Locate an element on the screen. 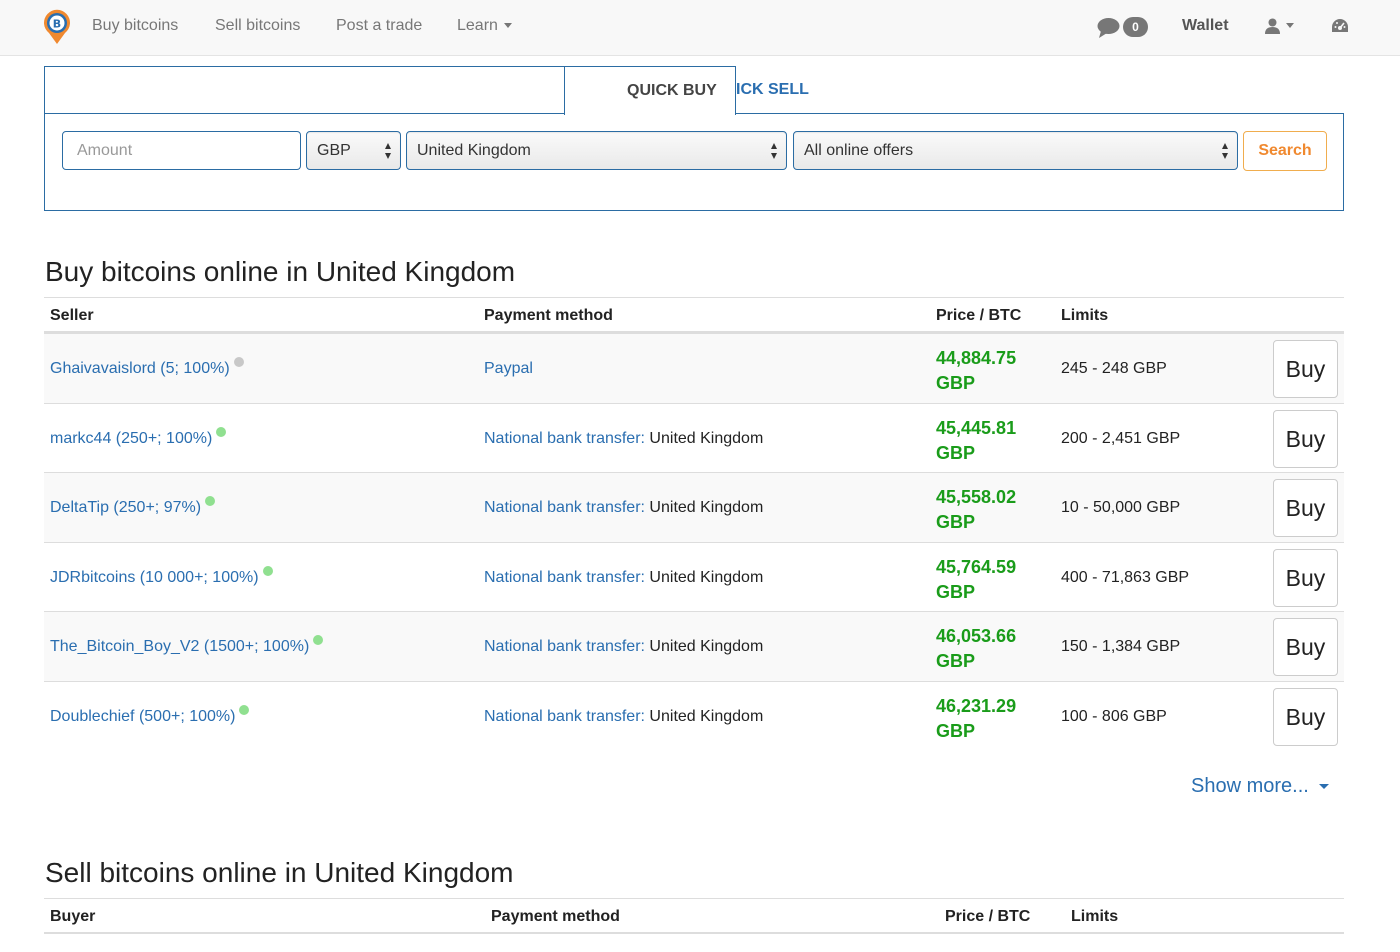 The height and width of the screenshot is (952, 1400). nav-learn: Learn is located at coordinates (484, 26).